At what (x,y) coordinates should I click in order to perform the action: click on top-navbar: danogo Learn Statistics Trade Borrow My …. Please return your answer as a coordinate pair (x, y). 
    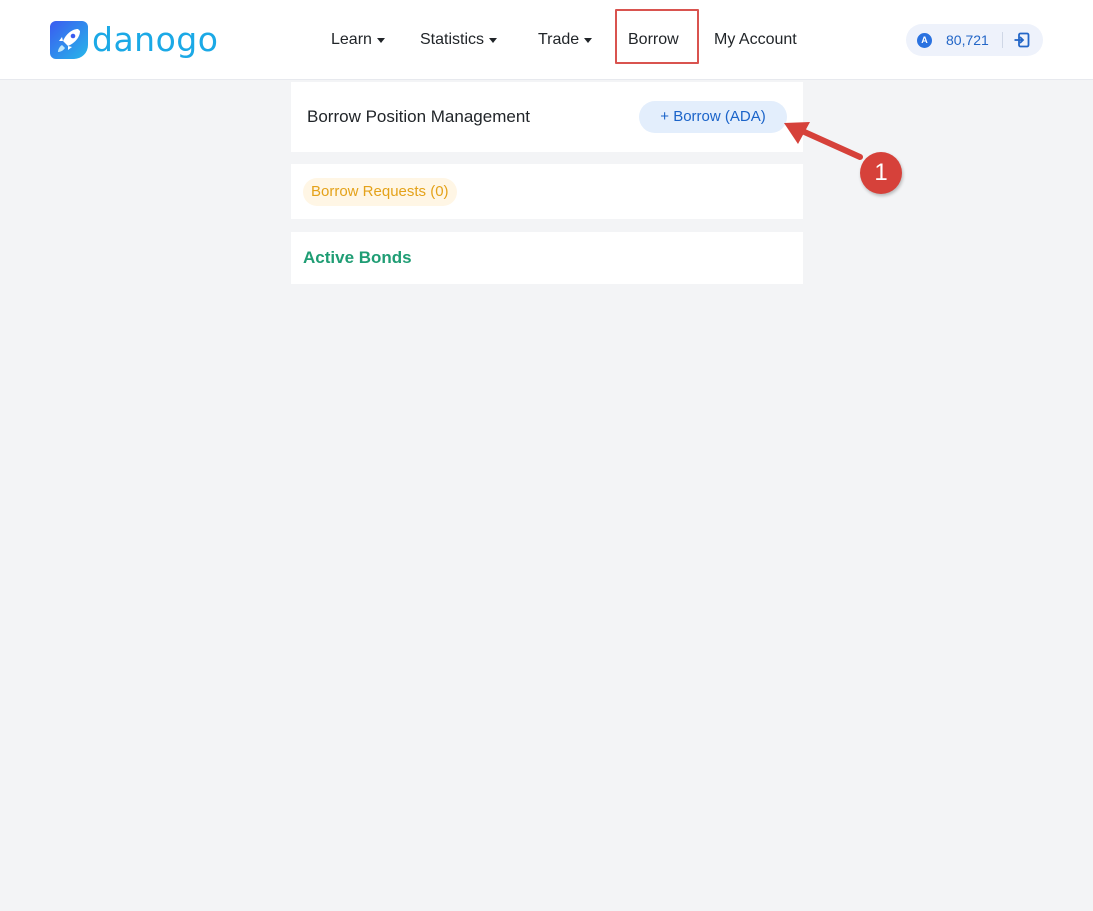
    Looking at the image, I should click on (546, 40).